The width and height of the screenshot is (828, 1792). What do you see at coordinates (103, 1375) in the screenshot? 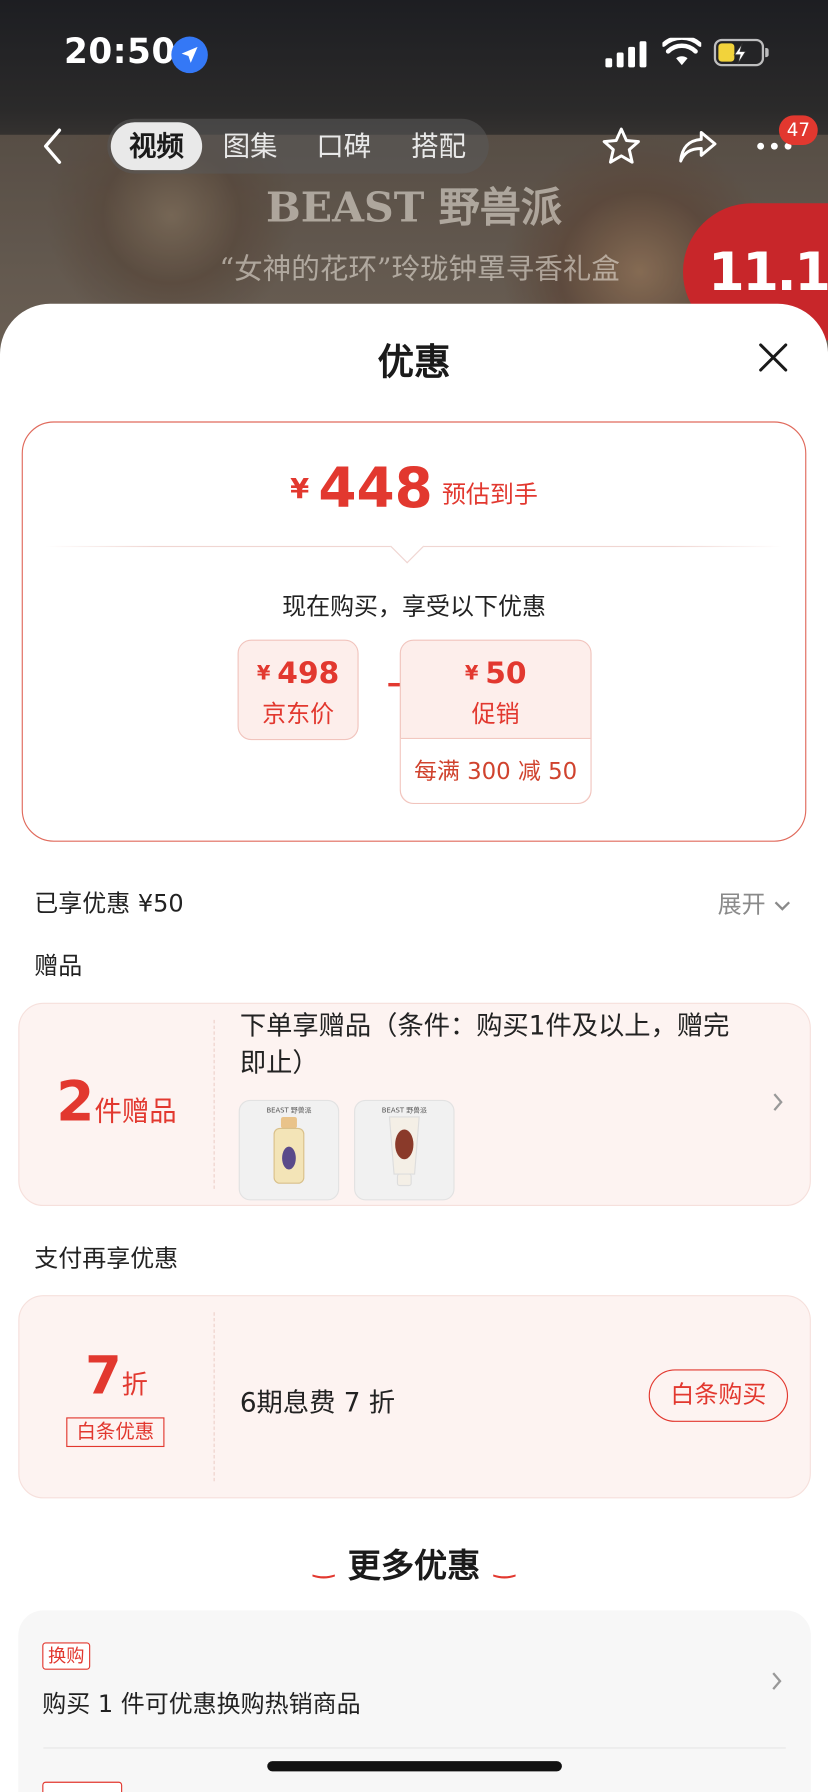
I see `discount-number: 7` at bounding box center [103, 1375].